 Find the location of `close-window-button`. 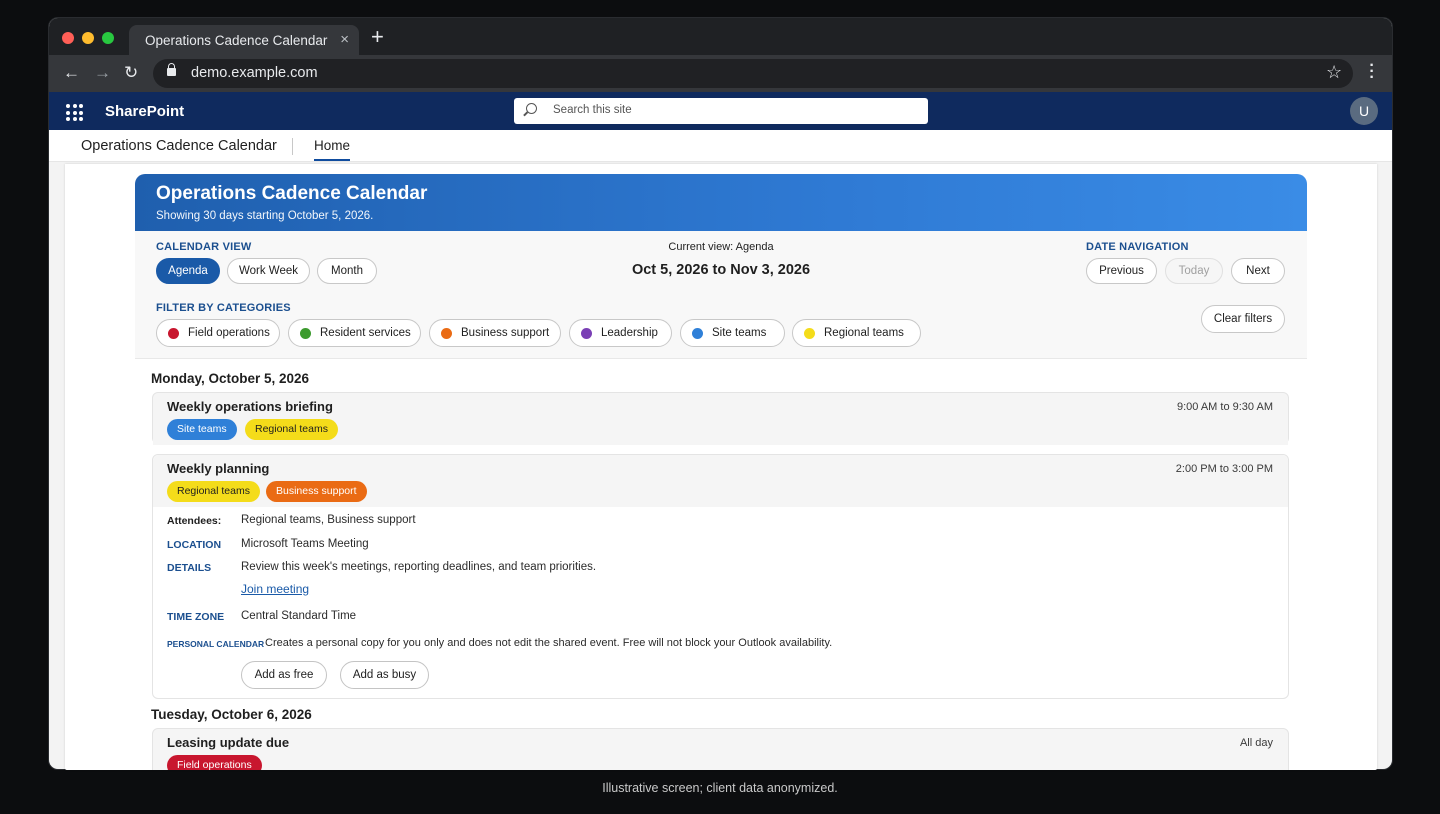

close-window-button is located at coordinates (68, 38).